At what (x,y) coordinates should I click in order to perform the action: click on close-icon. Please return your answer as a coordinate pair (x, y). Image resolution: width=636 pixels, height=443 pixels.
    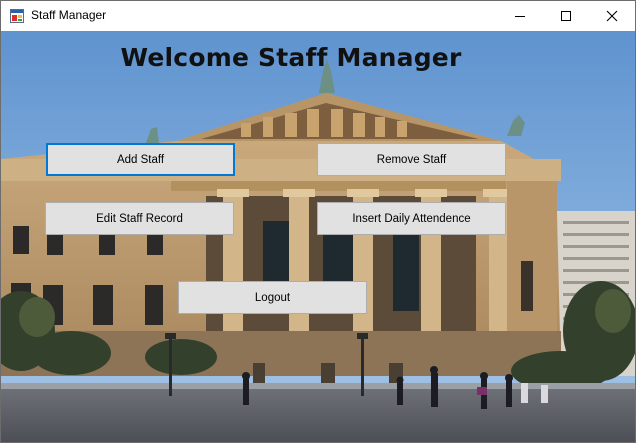
    Looking at the image, I should click on (612, 16).